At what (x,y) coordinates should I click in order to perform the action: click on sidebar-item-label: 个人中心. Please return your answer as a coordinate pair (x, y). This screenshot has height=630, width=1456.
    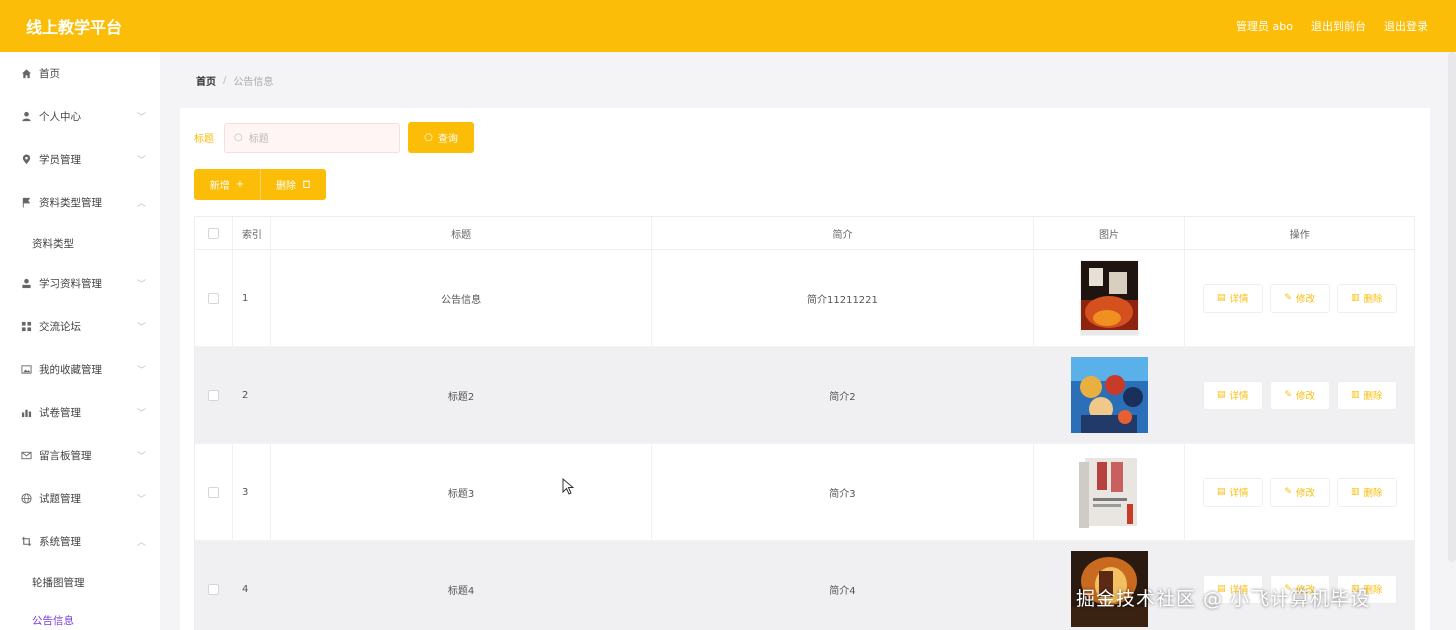
    Looking at the image, I should click on (60, 117).